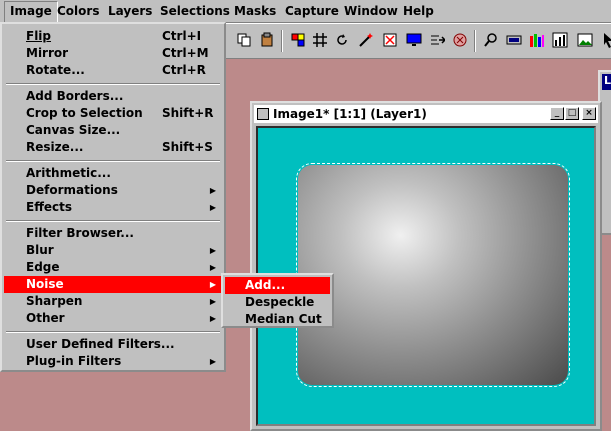  Describe the element at coordinates (537, 40) in the screenshot. I see `histogram-icon` at that location.